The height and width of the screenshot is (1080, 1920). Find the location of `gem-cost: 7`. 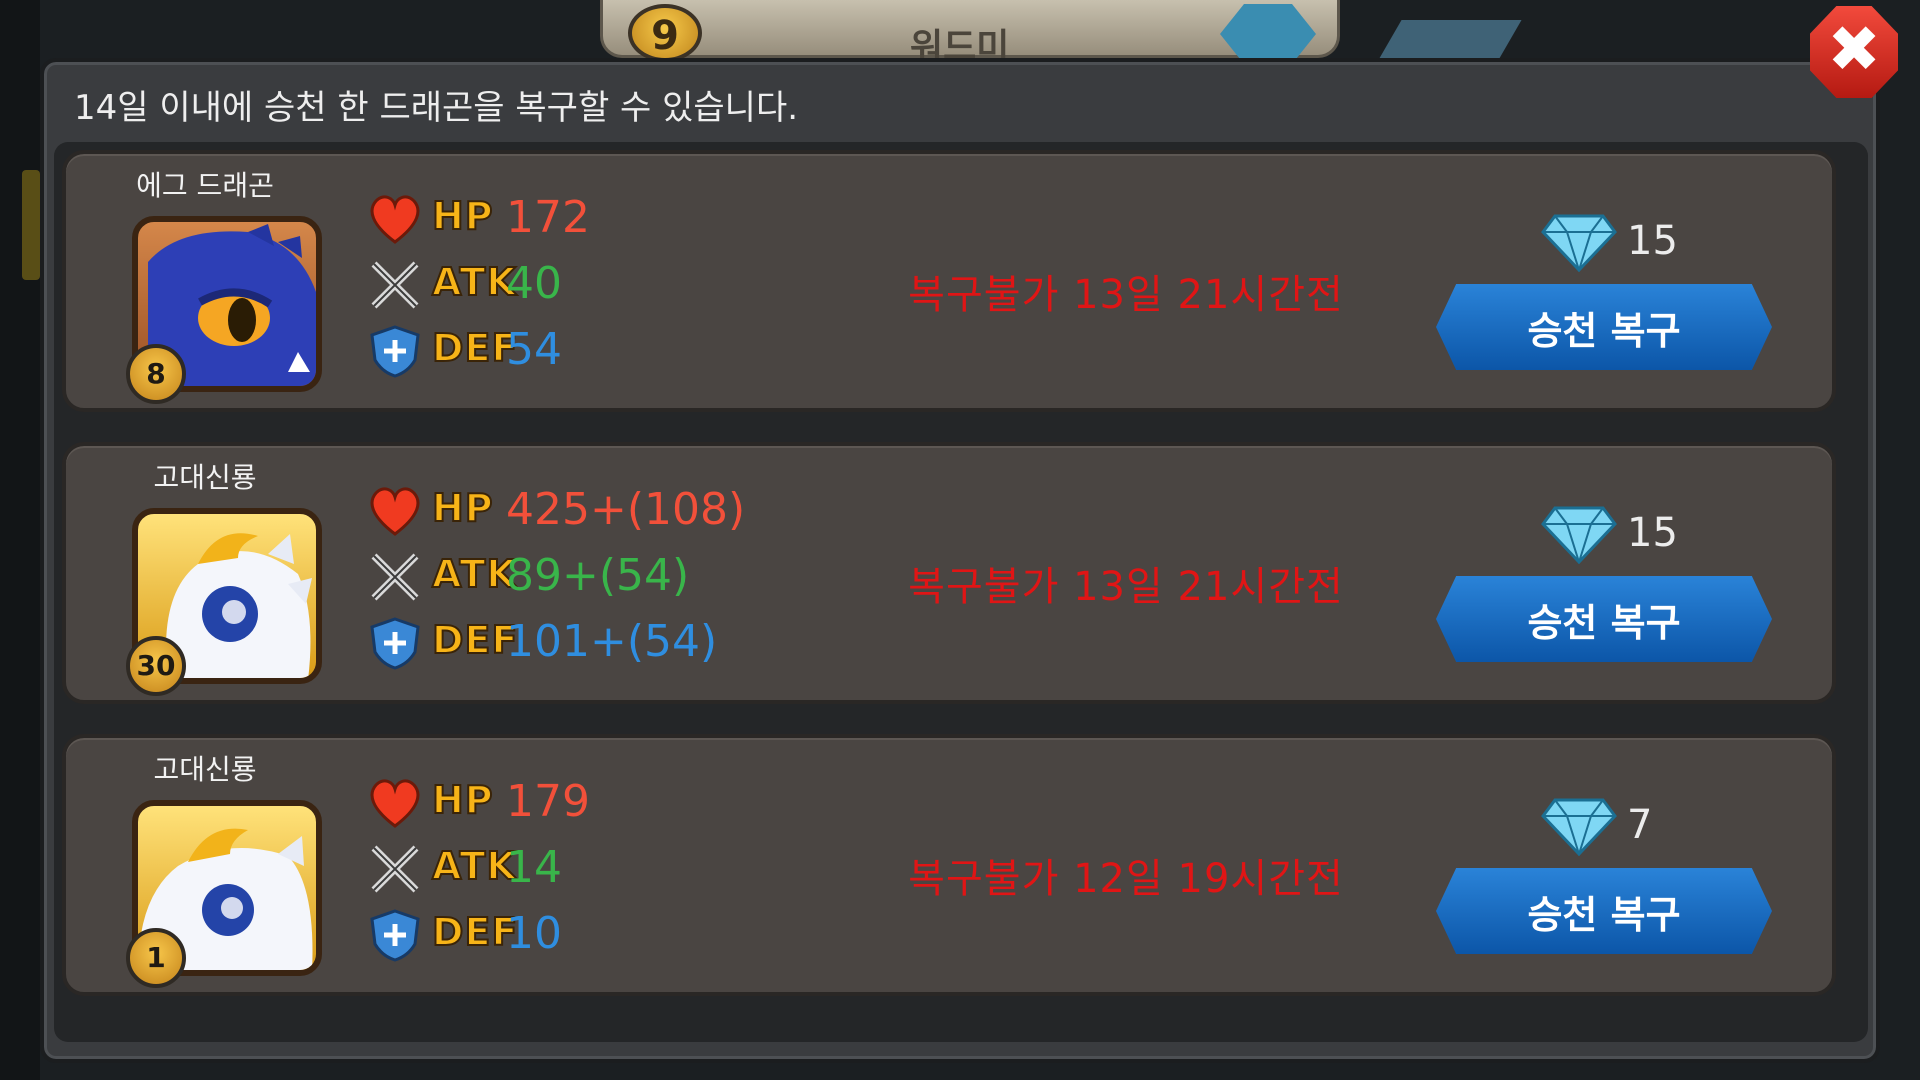

gem-cost: 7 is located at coordinates (1640, 825).